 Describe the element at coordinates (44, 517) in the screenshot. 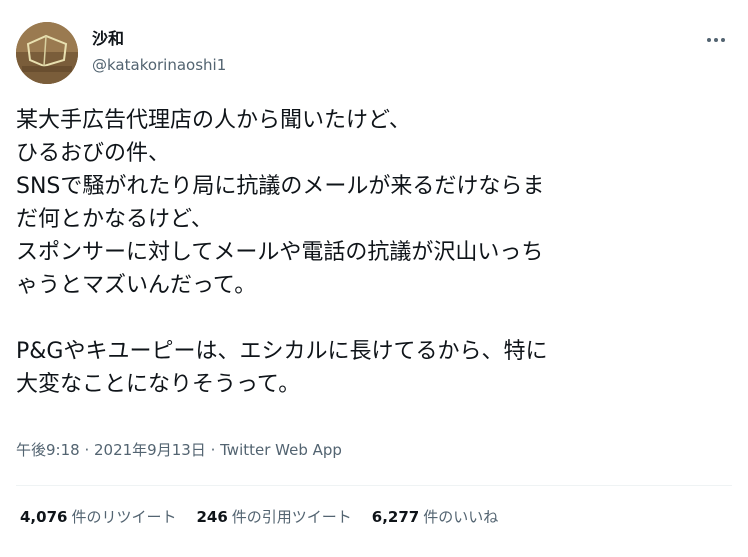

I see `retweets-count: 4,076` at that location.